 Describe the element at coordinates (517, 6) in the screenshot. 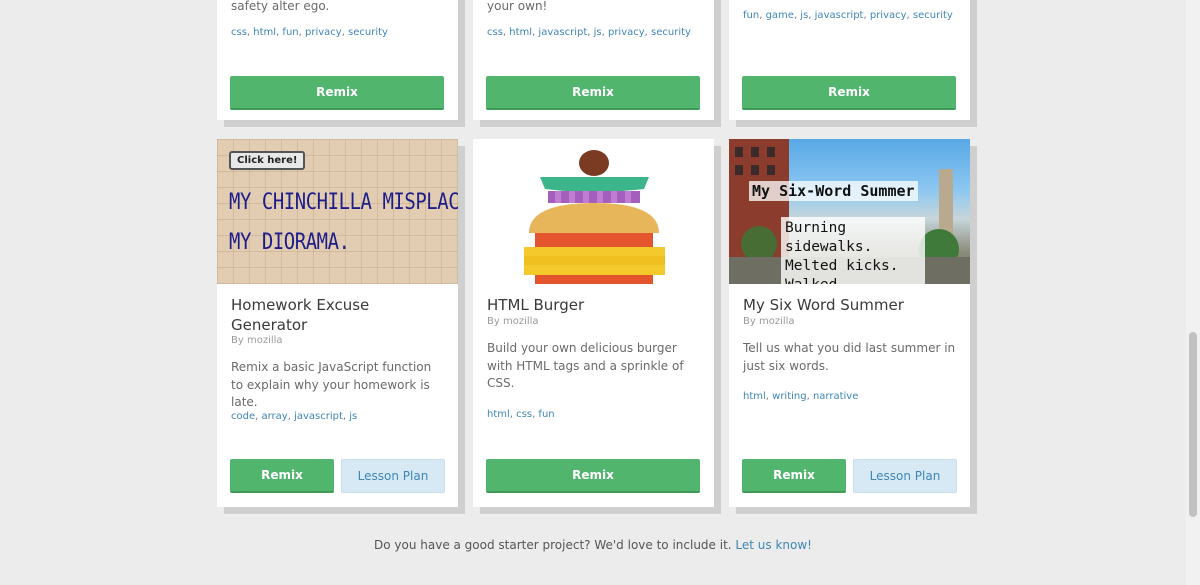

I see `card-description: your own!` at that location.